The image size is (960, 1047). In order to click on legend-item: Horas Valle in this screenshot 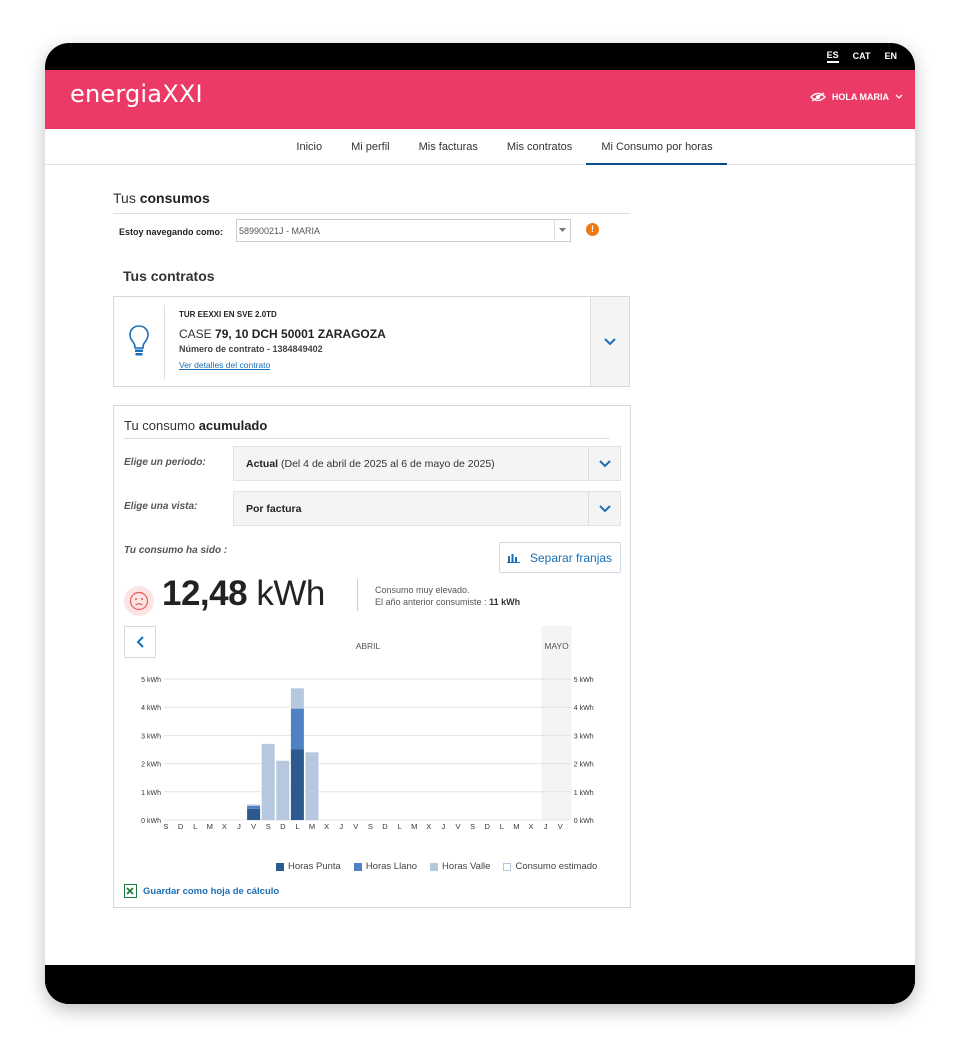, I will do `click(460, 866)`.